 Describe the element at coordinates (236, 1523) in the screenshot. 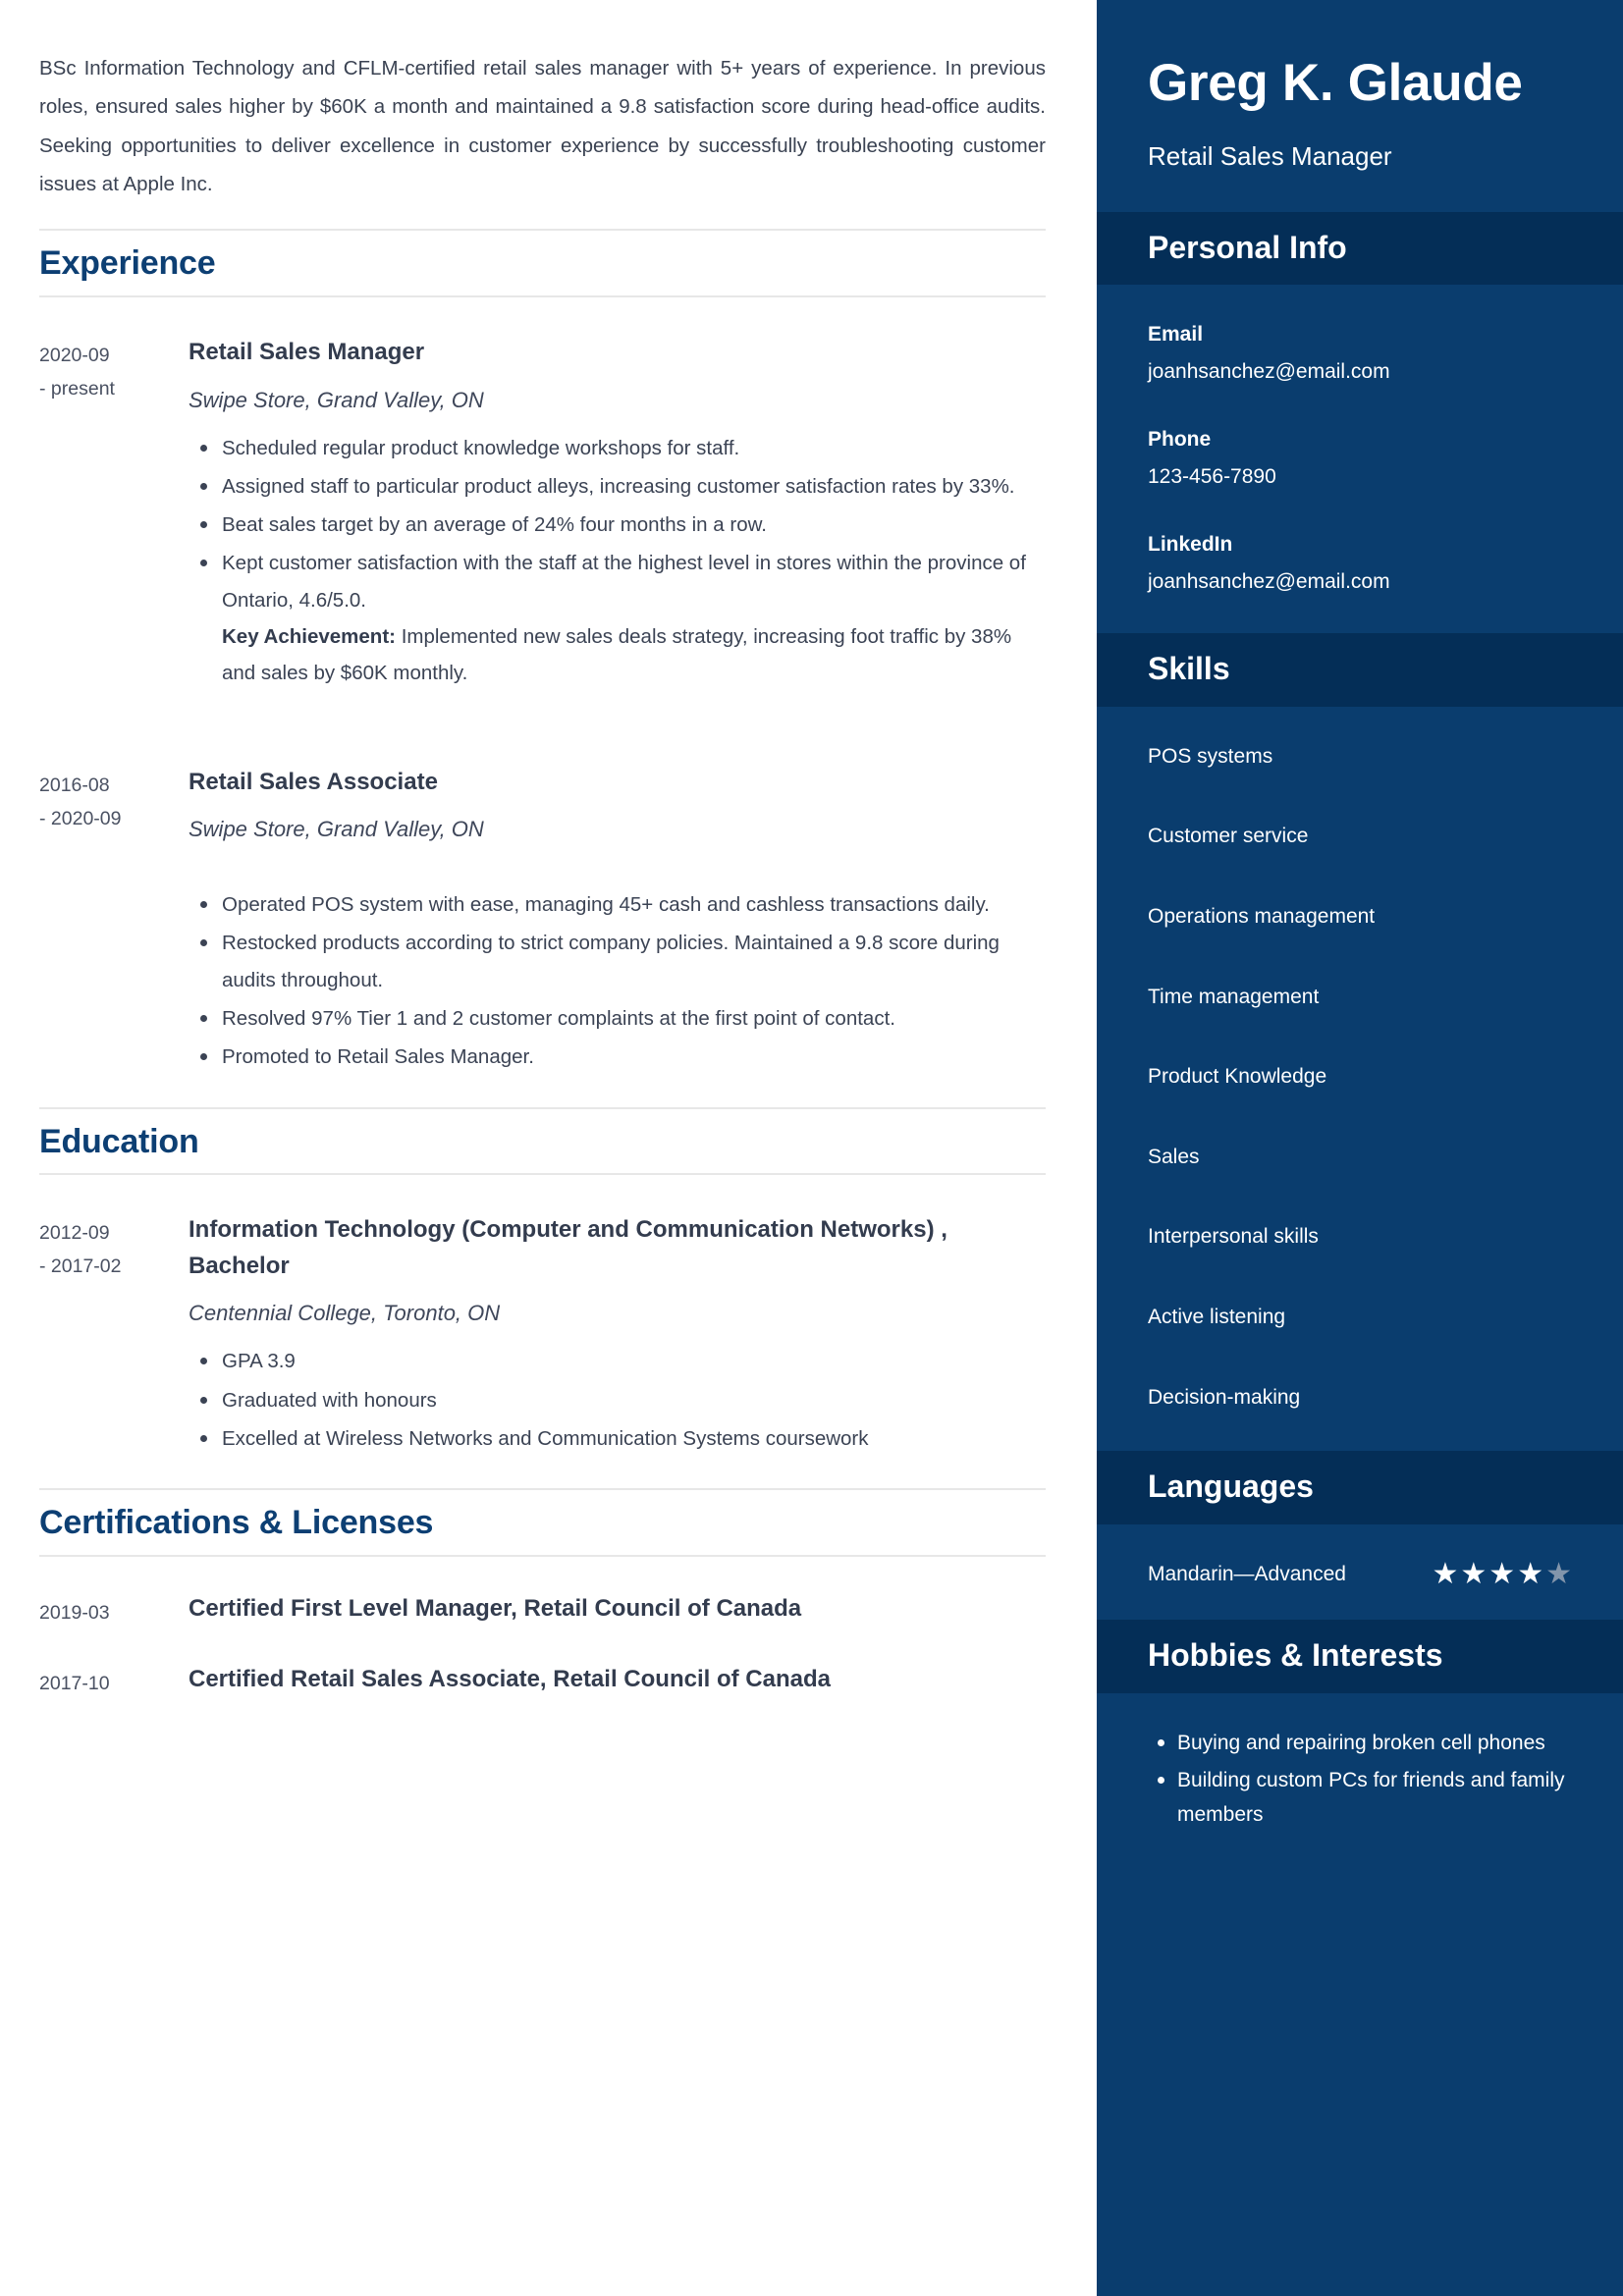

I see `section-title-certifications: Certifications & Licenses` at that location.